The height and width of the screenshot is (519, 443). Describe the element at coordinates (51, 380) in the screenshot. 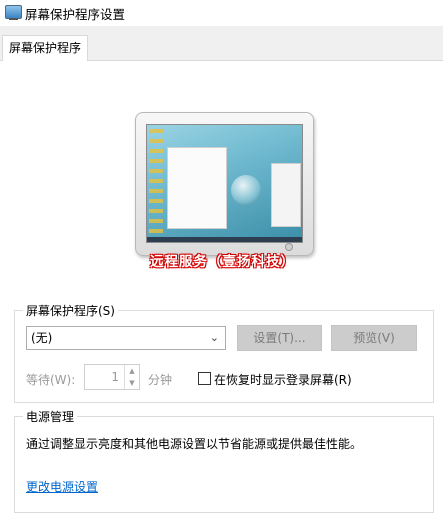

I see `wait-label: 等待(W):` at that location.